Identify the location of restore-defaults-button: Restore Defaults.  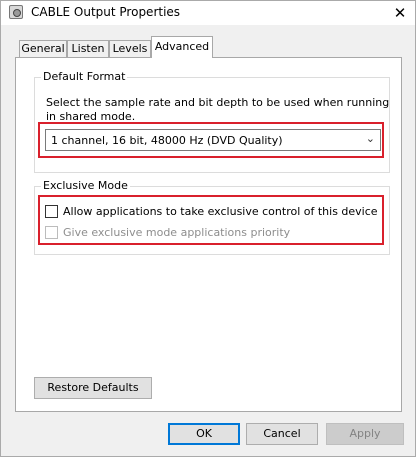
(93, 388).